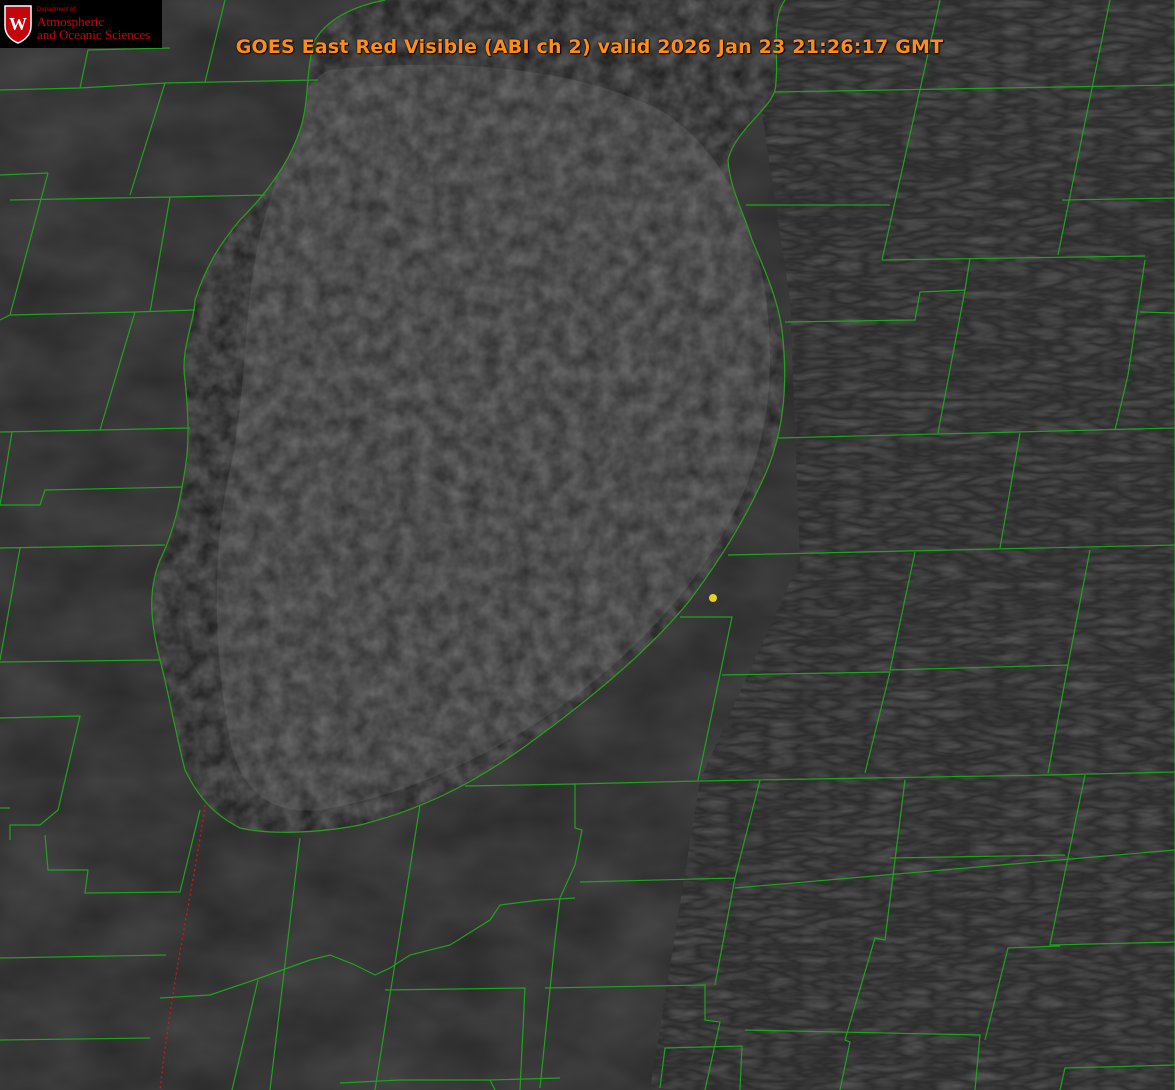 The image size is (1175, 1090). Describe the element at coordinates (713, 598) in the screenshot. I see `location-dot-icon` at that location.